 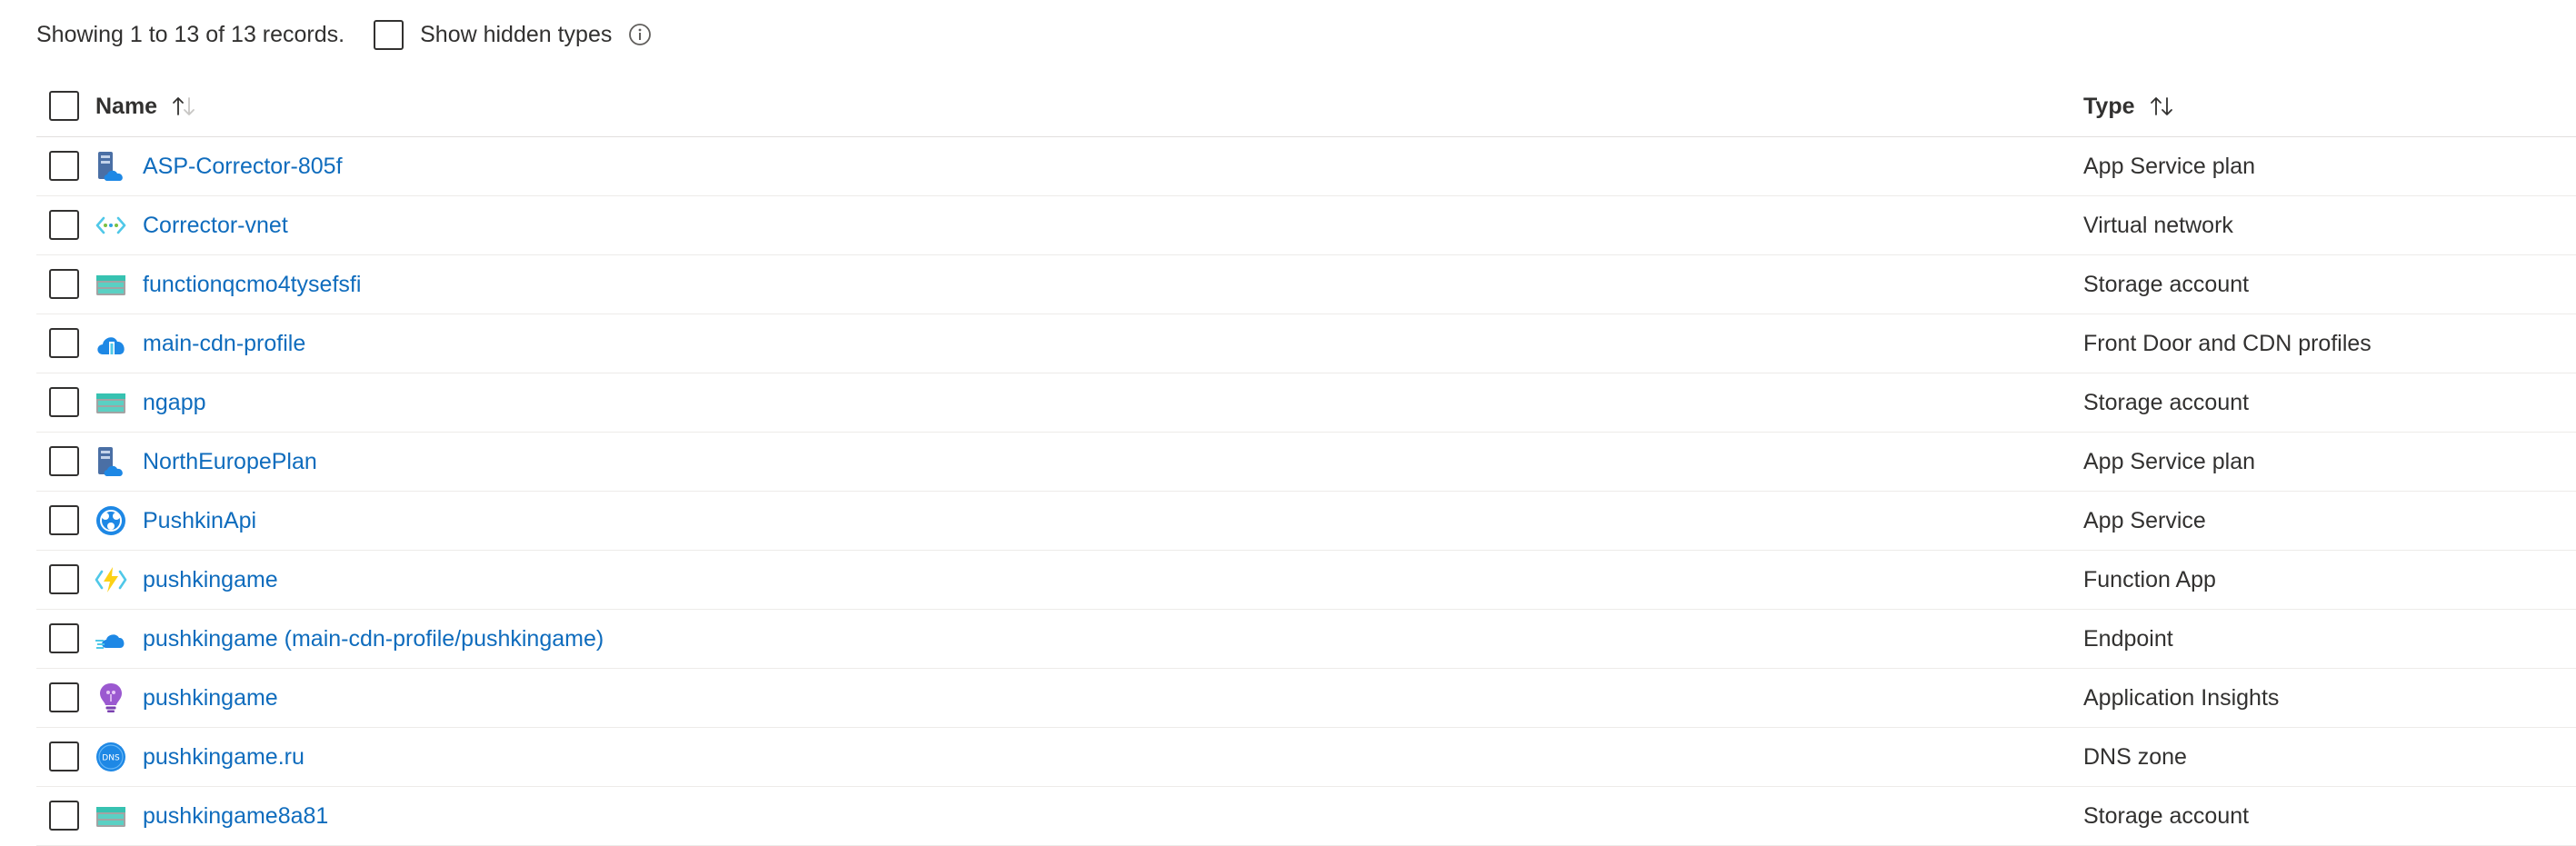 What do you see at coordinates (111, 579) in the screenshot?
I see `function-app-icon` at bounding box center [111, 579].